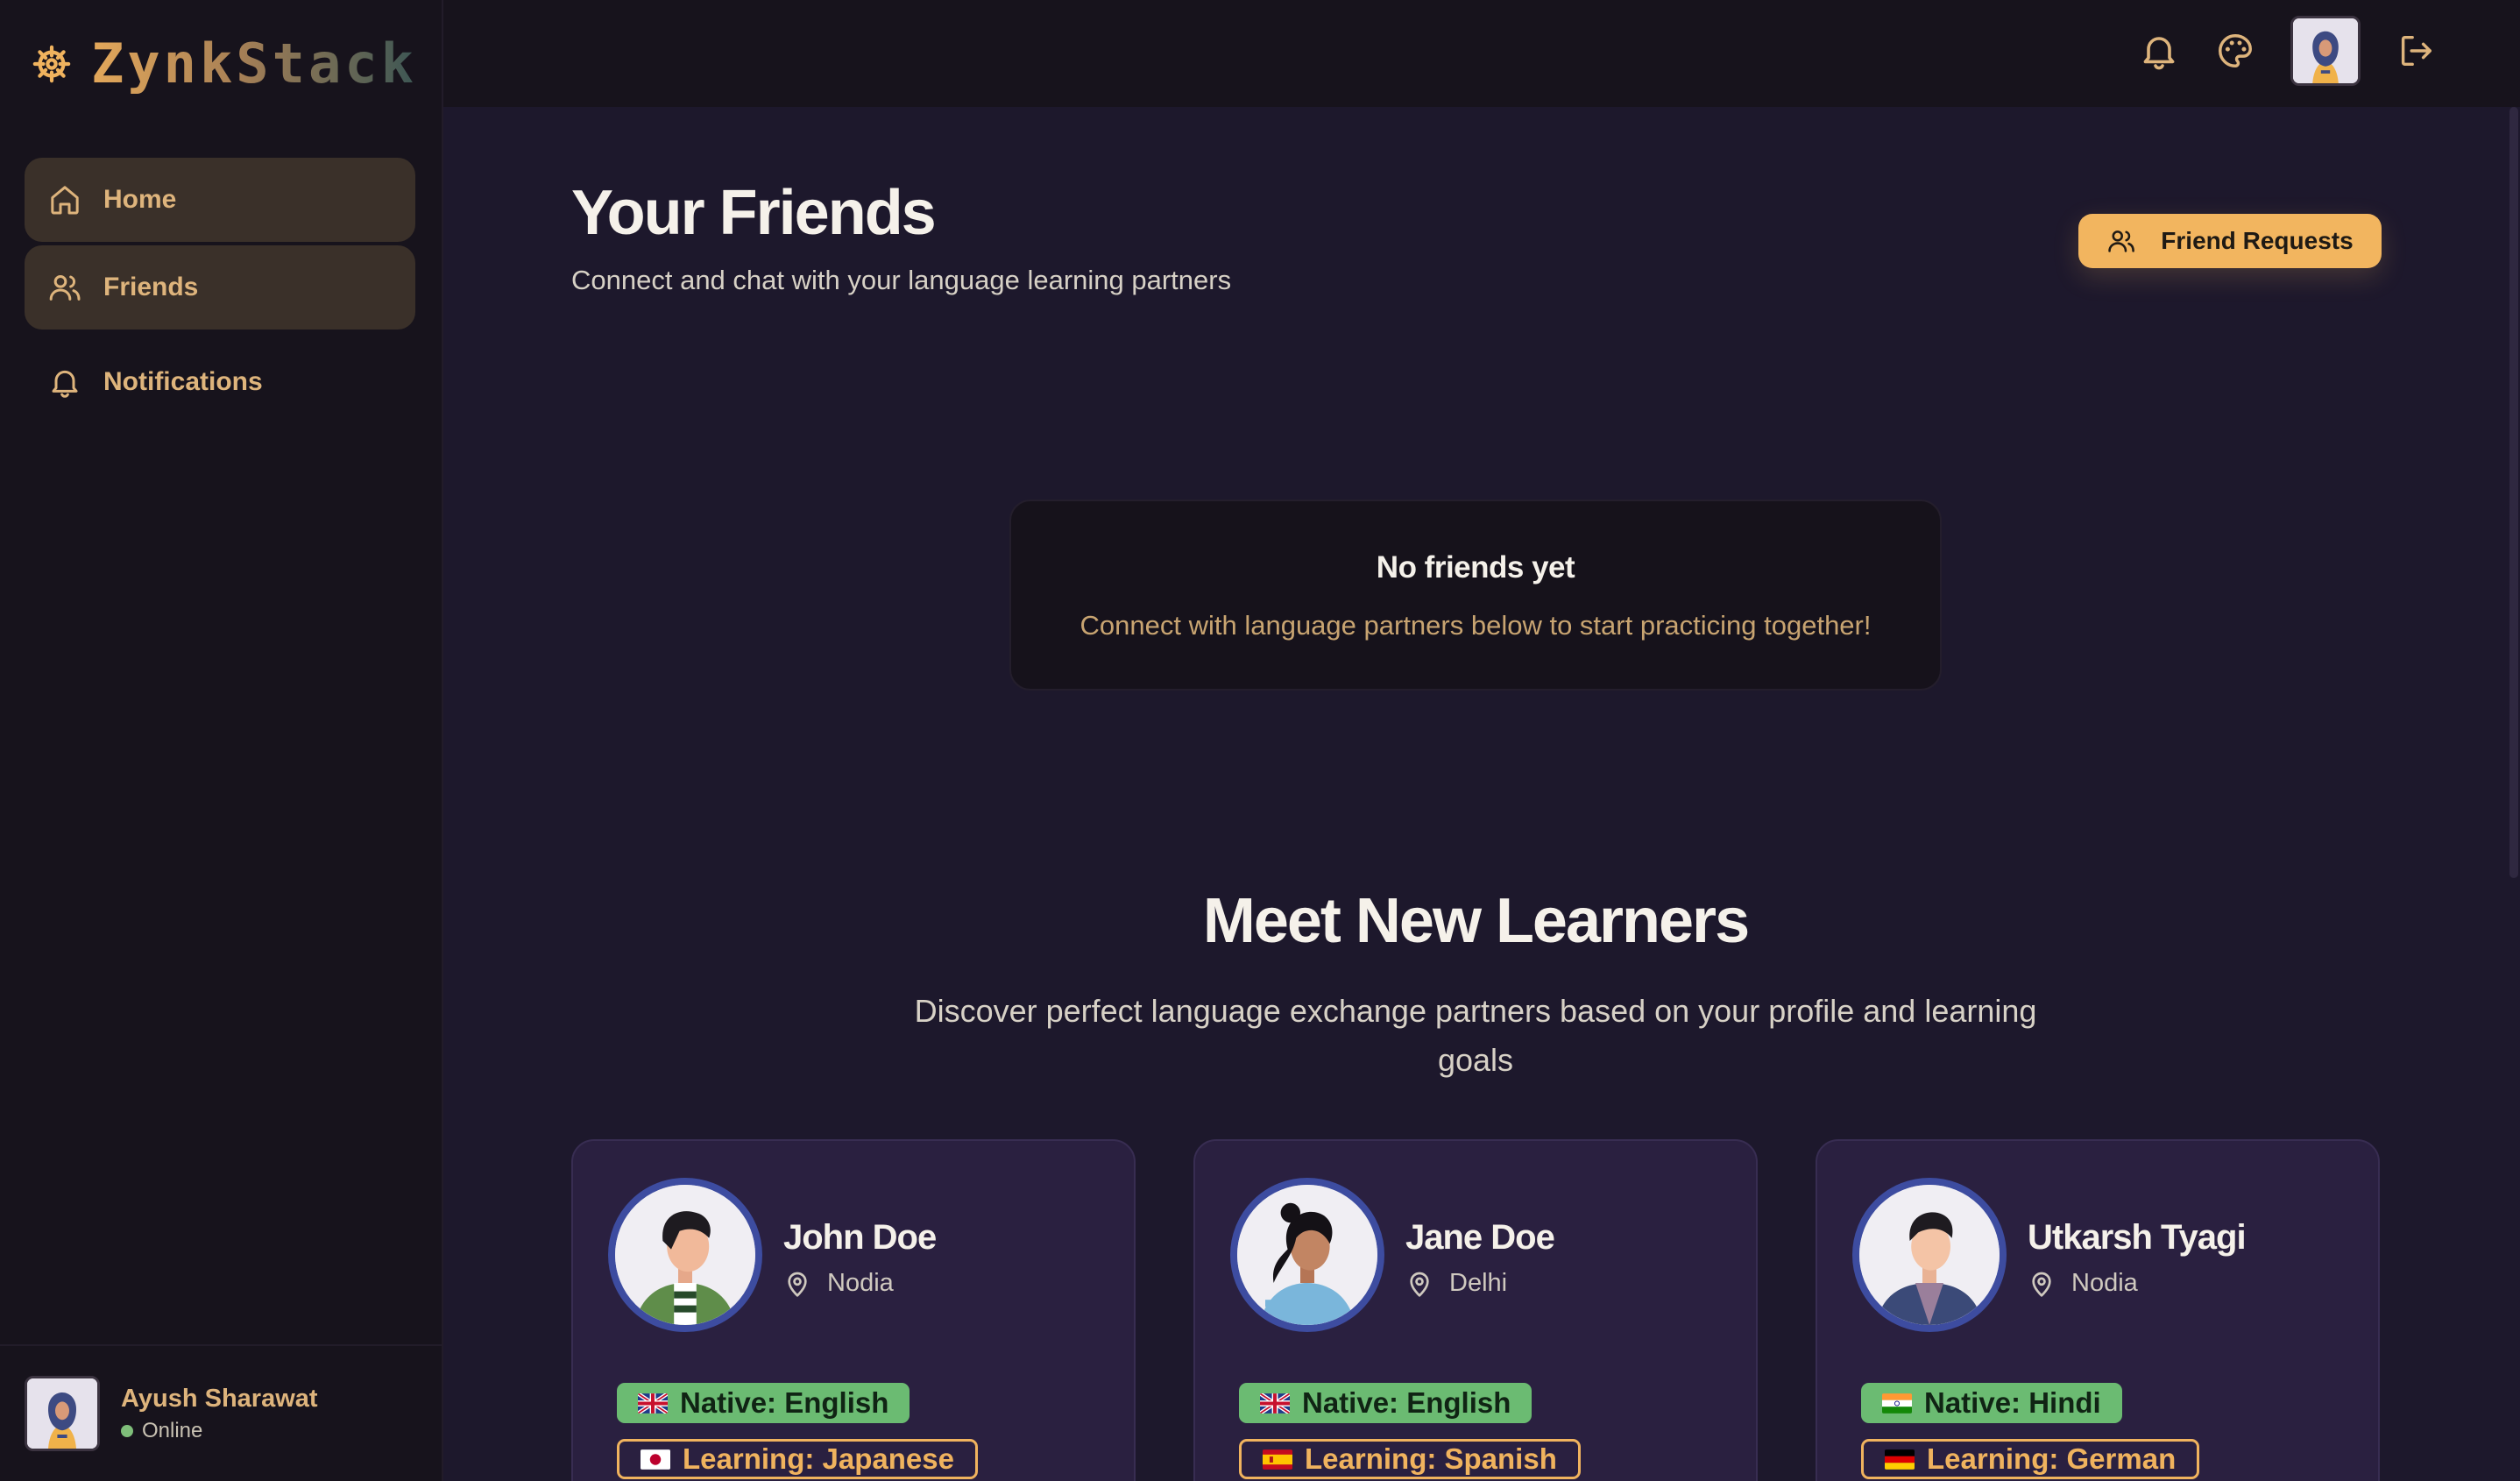 The width and height of the screenshot is (2520, 1481). What do you see at coordinates (1476, 921) in the screenshot?
I see `section-title: Meet New Learners` at bounding box center [1476, 921].